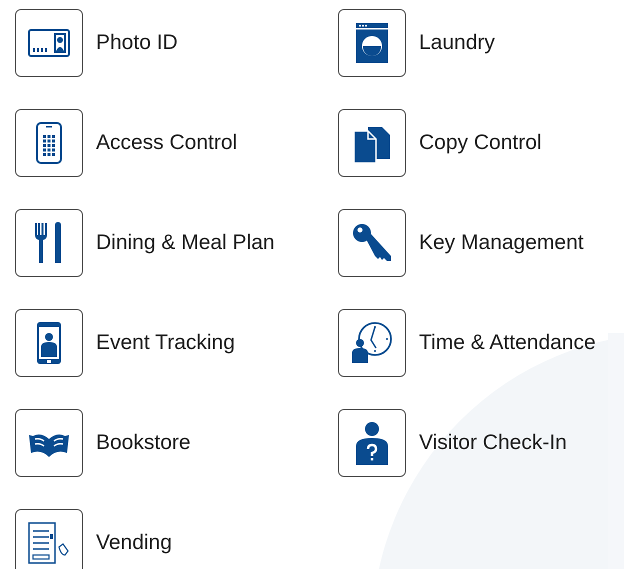 This screenshot has height=569, width=624. I want to click on service-label: Time & Attendance, so click(507, 343).